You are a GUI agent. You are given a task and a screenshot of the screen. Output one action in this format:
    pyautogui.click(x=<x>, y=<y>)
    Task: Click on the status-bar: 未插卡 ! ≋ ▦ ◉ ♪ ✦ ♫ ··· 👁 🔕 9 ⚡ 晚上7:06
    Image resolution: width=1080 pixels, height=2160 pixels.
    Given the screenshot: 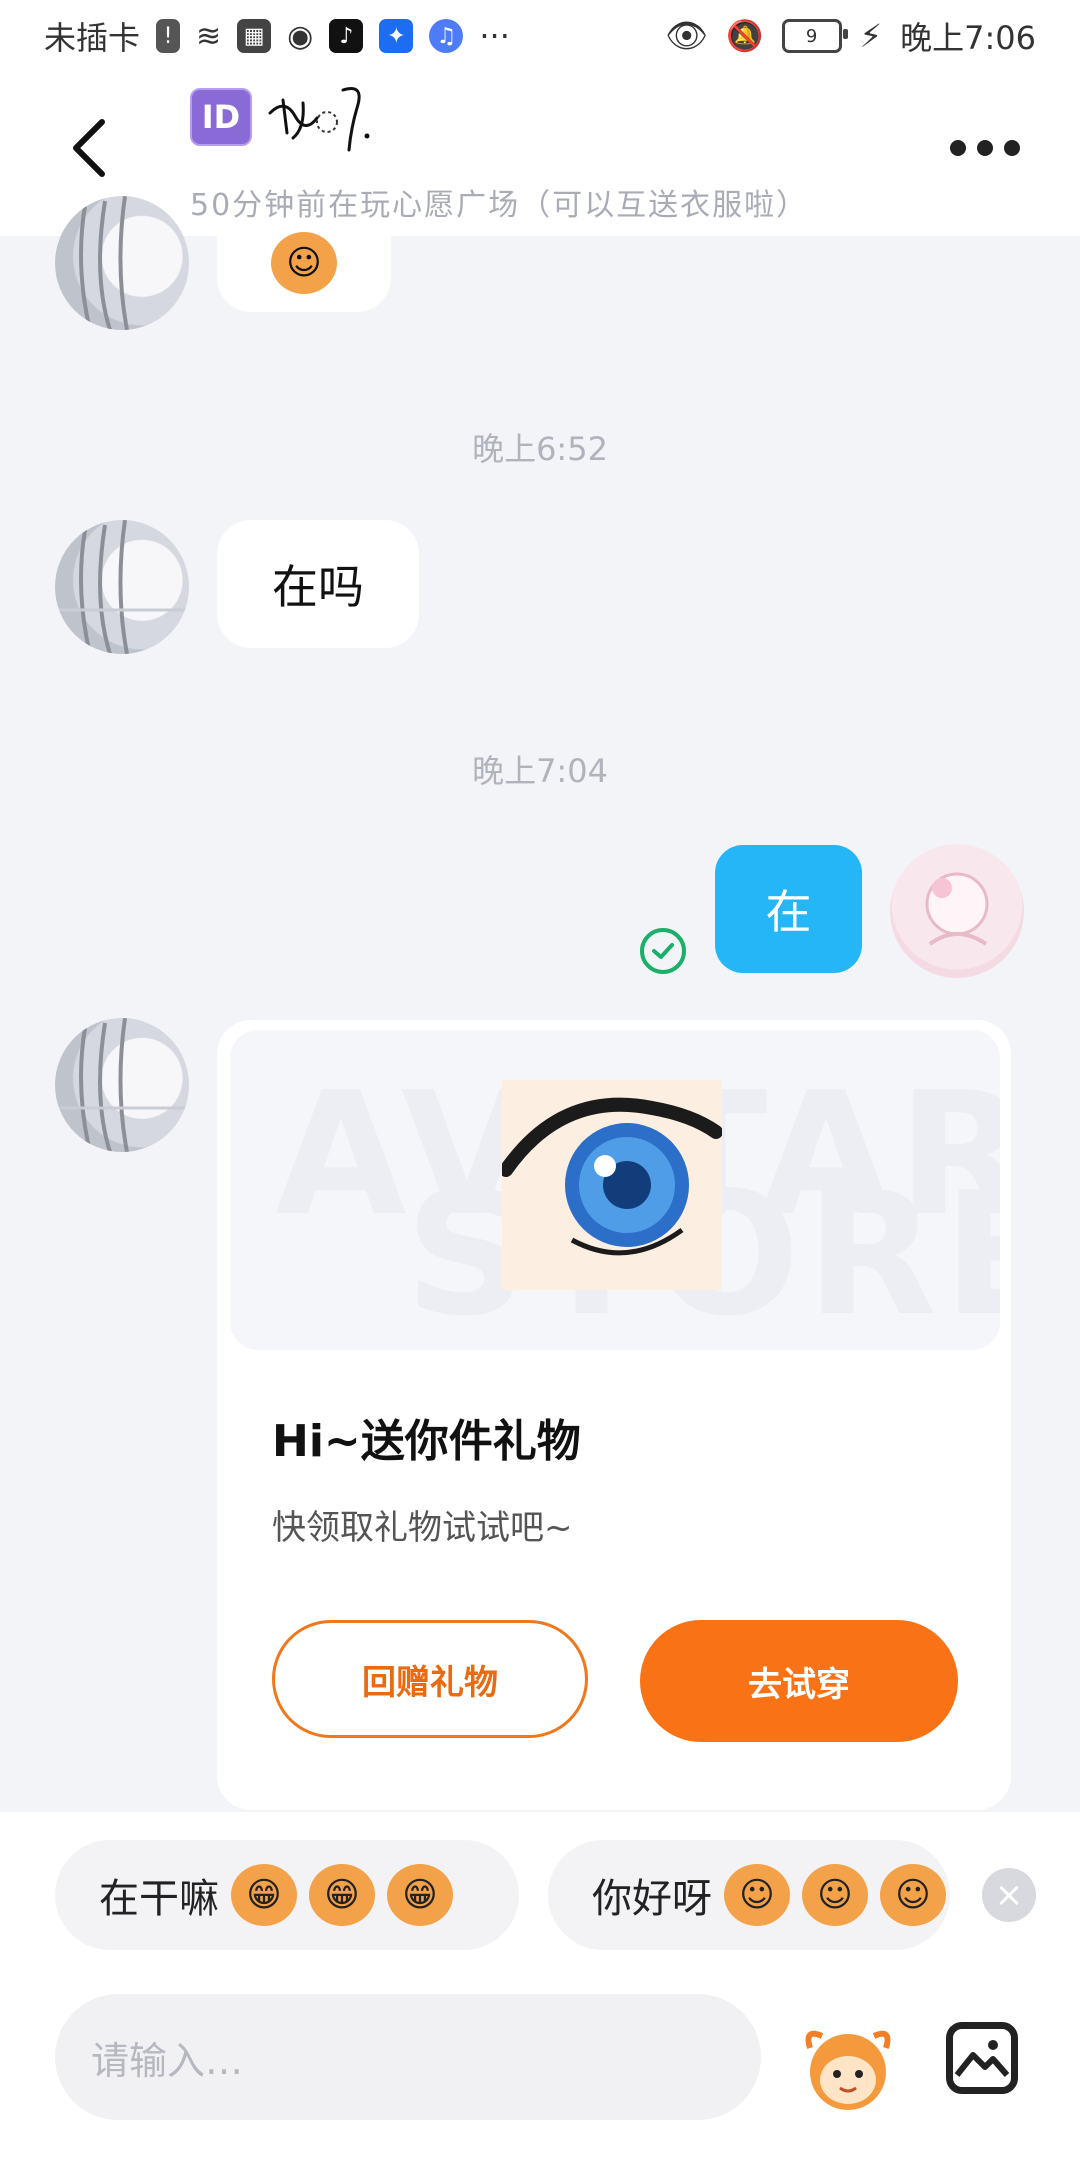 What is the action you would take?
    pyautogui.click(x=540, y=36)
    